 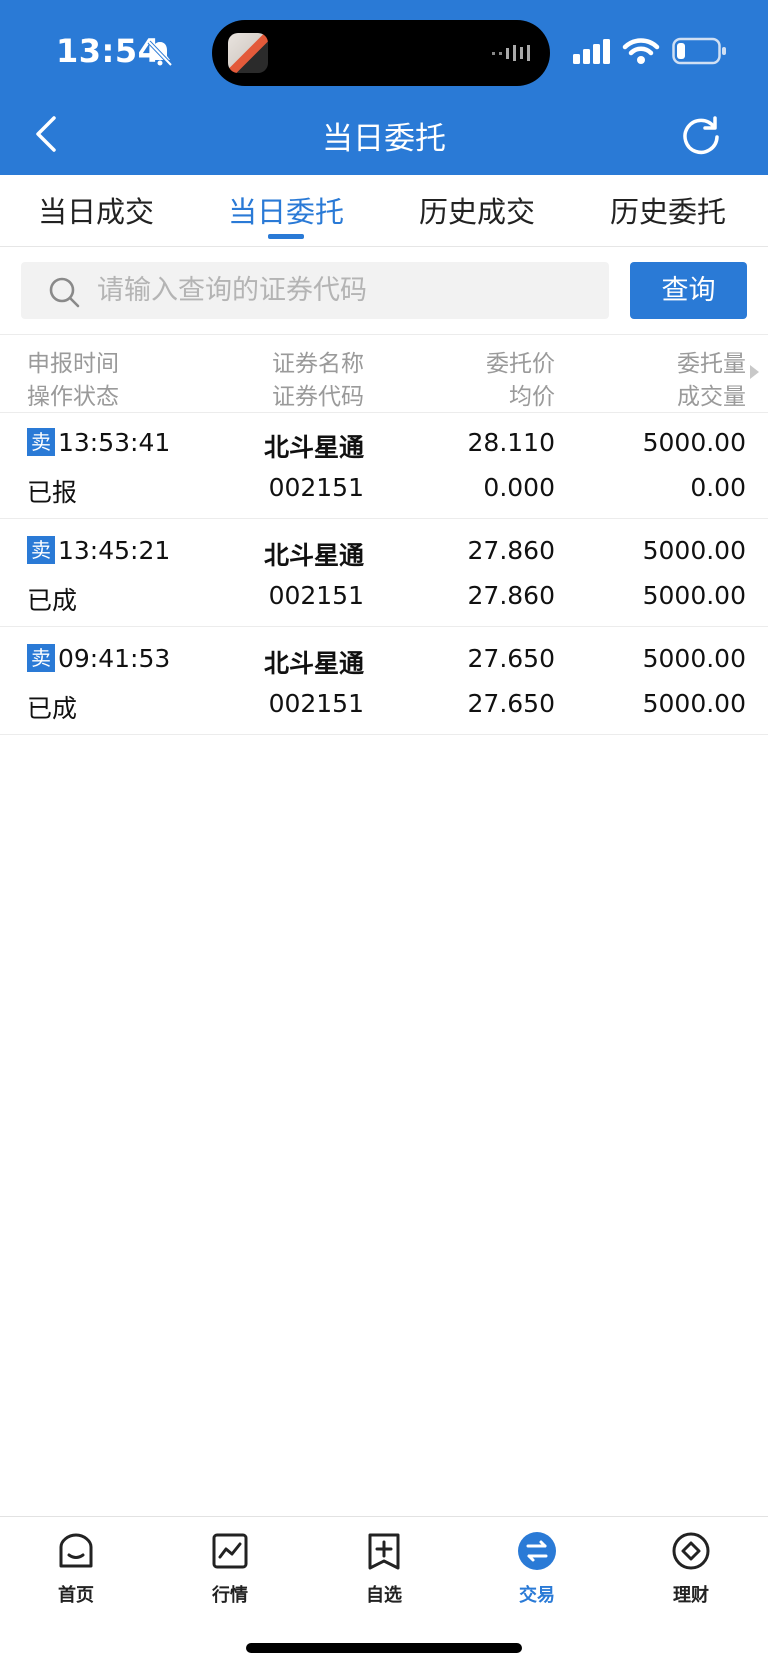 What do you see at coordinates (701, 135) in the screenshot?
I see `refresh-icon` at bounding box center [701, 135].